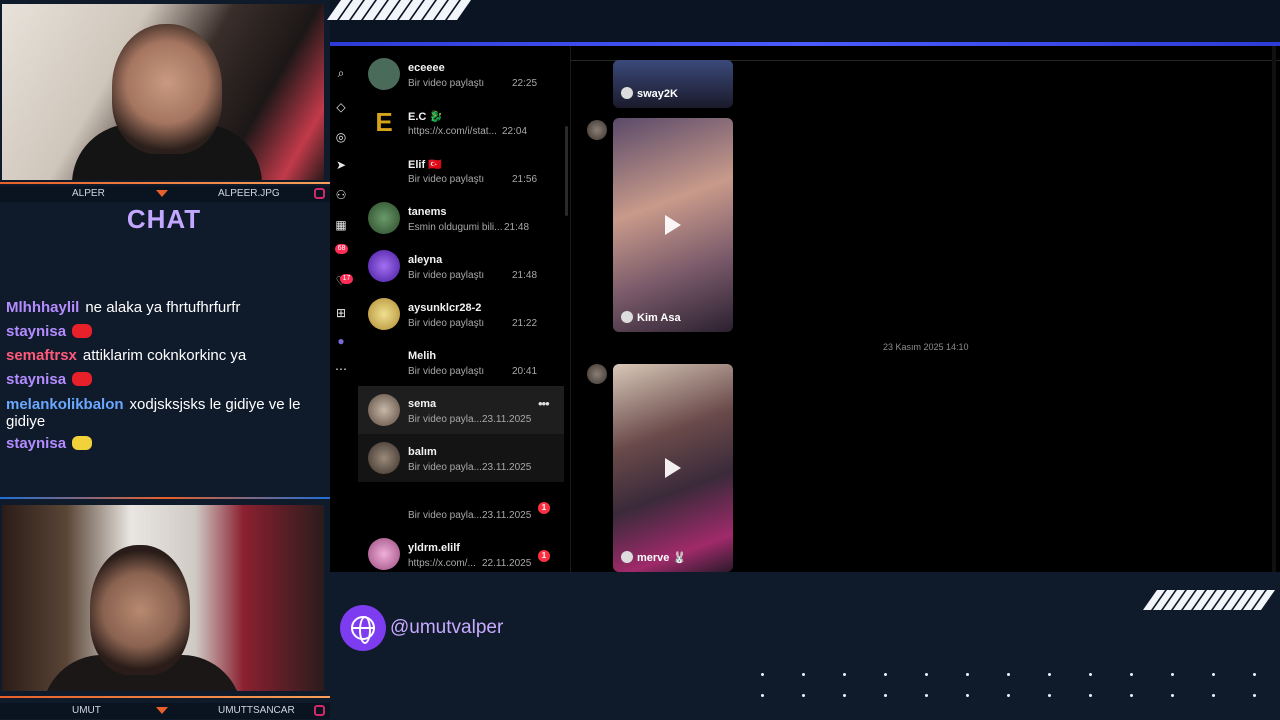 Image resolution: width=1280 pixels, height=720 pixels. I want to click on calendar-icon: ▦, so click(341, 225).